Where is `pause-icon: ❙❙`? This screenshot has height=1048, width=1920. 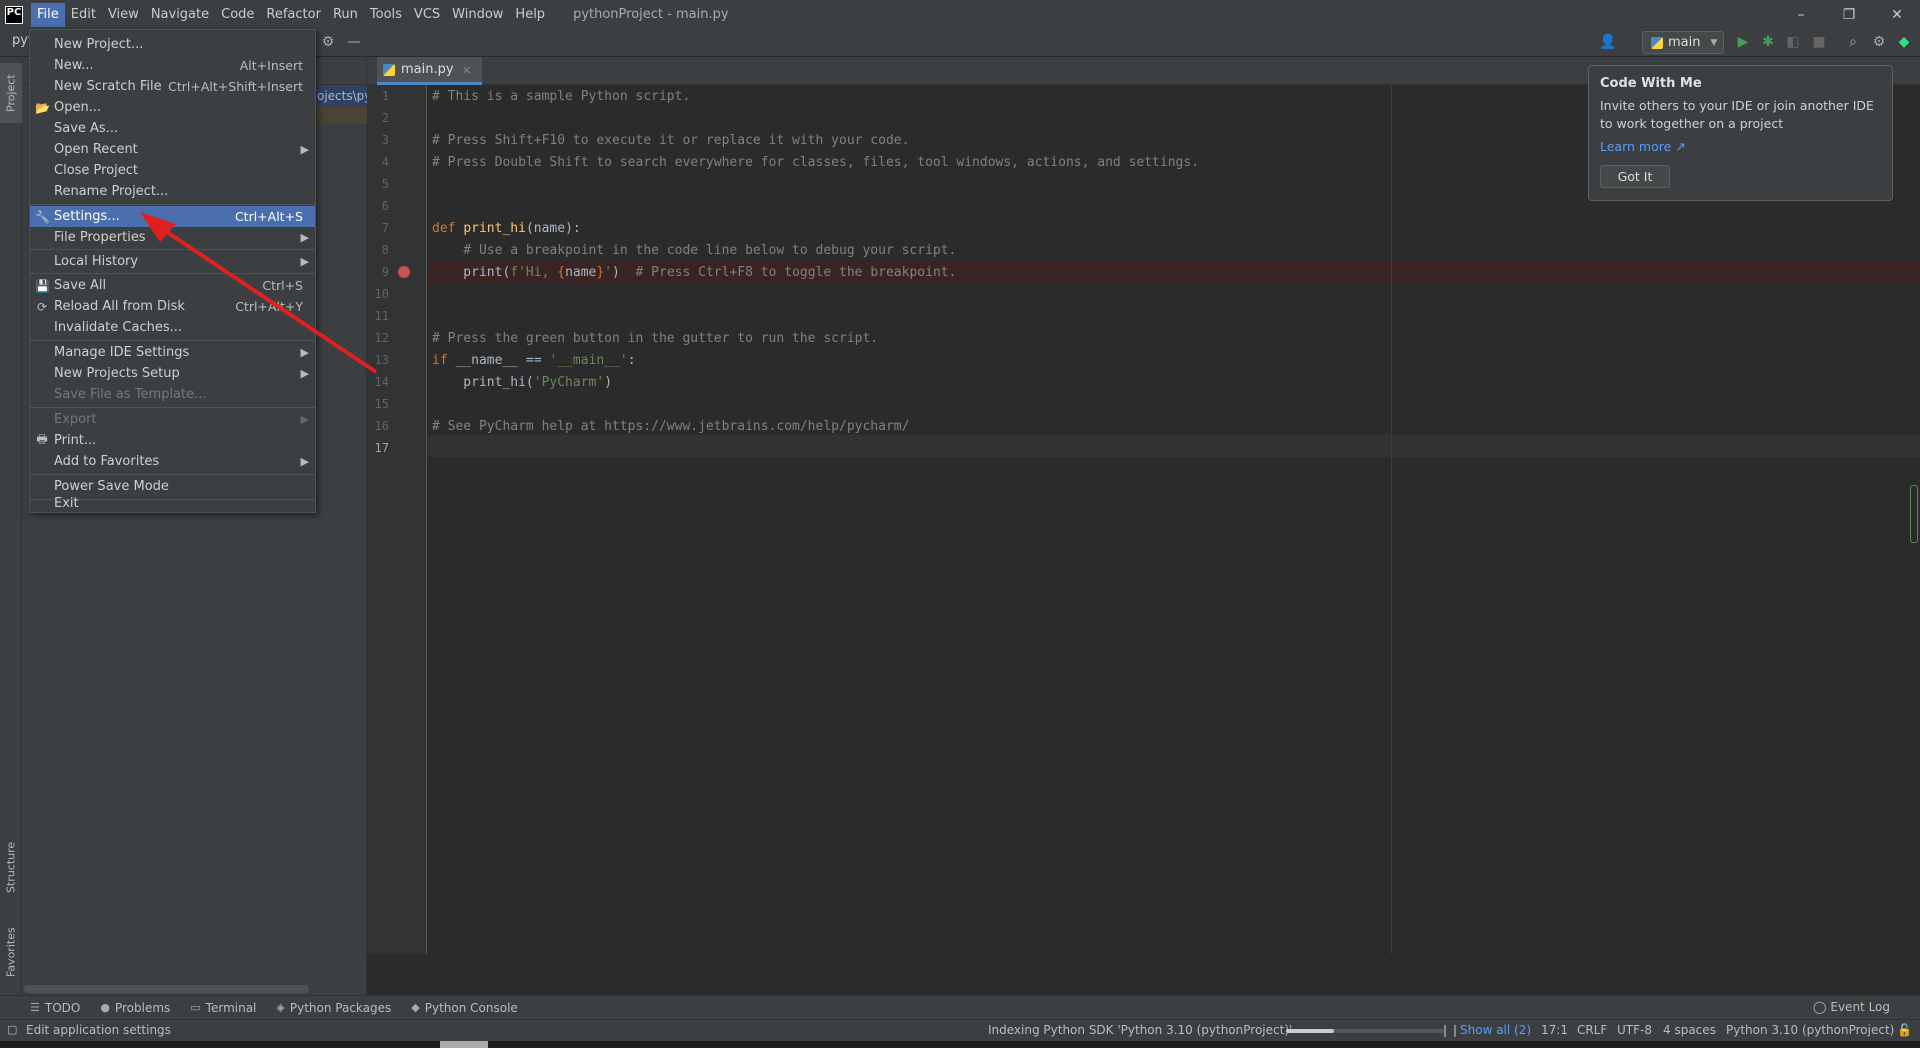
pause-icon: ❙❙ is located at coordinates (1450, 1030).